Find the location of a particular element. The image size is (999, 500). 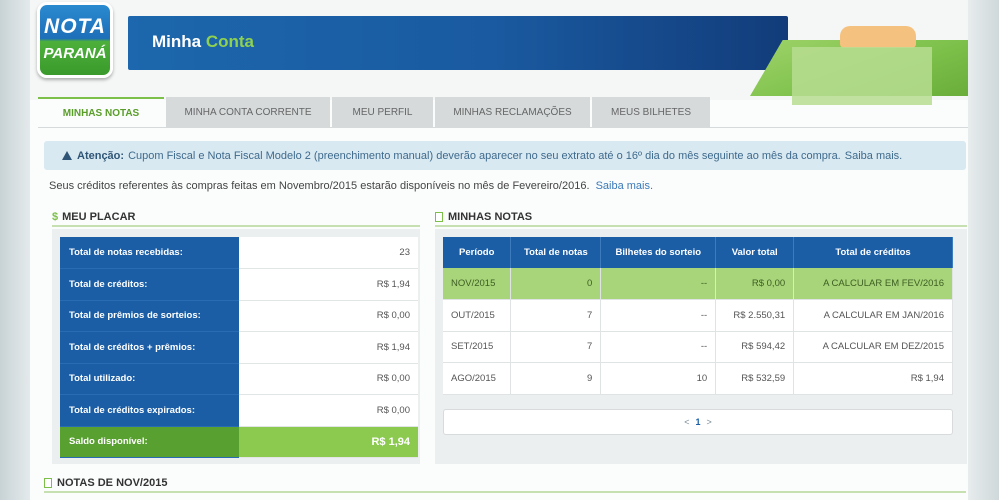

cell-total-creditos: A CALCULAR EM DEZ/2015 is located at coordinates (873, 347).